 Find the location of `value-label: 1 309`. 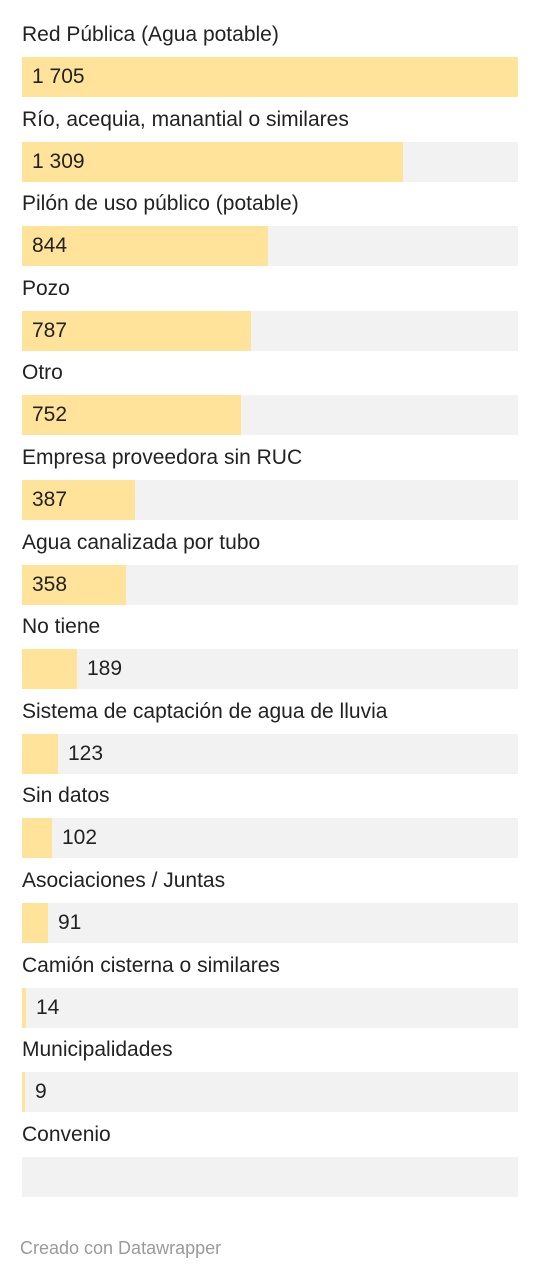

value-label: 1 309 is located at coordinates (58, 161).